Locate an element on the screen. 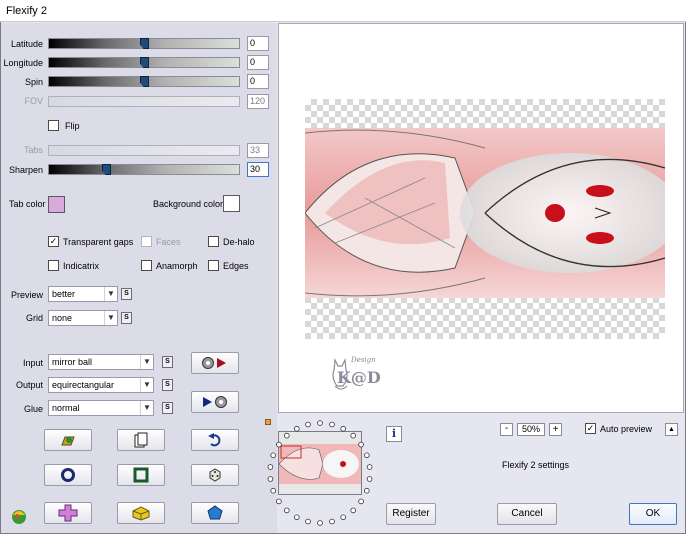 The width and height of the screenshot is (686, 534). background-color-swatch is located at coordinates (231, 203).